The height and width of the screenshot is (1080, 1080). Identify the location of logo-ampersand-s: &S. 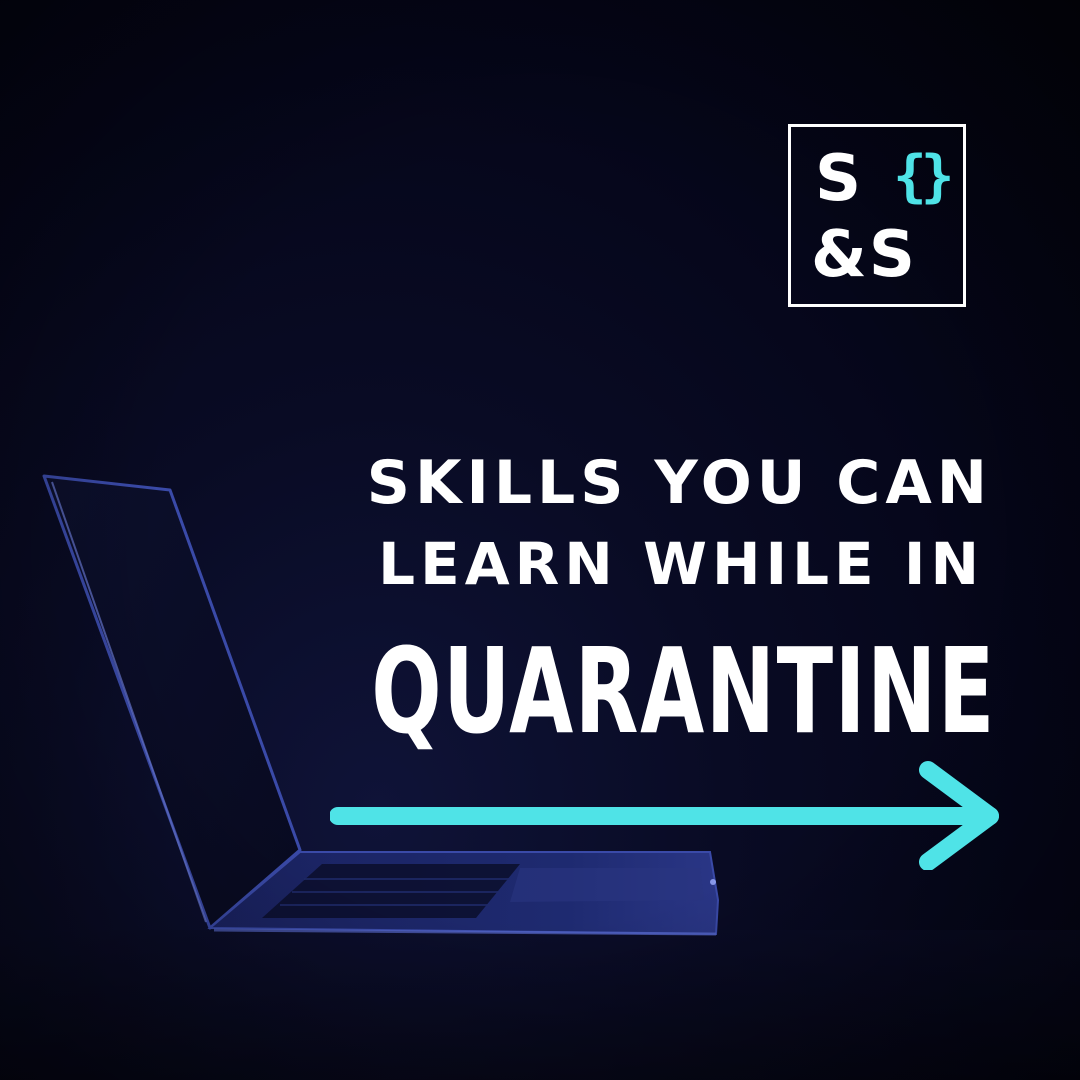
(864, 255).